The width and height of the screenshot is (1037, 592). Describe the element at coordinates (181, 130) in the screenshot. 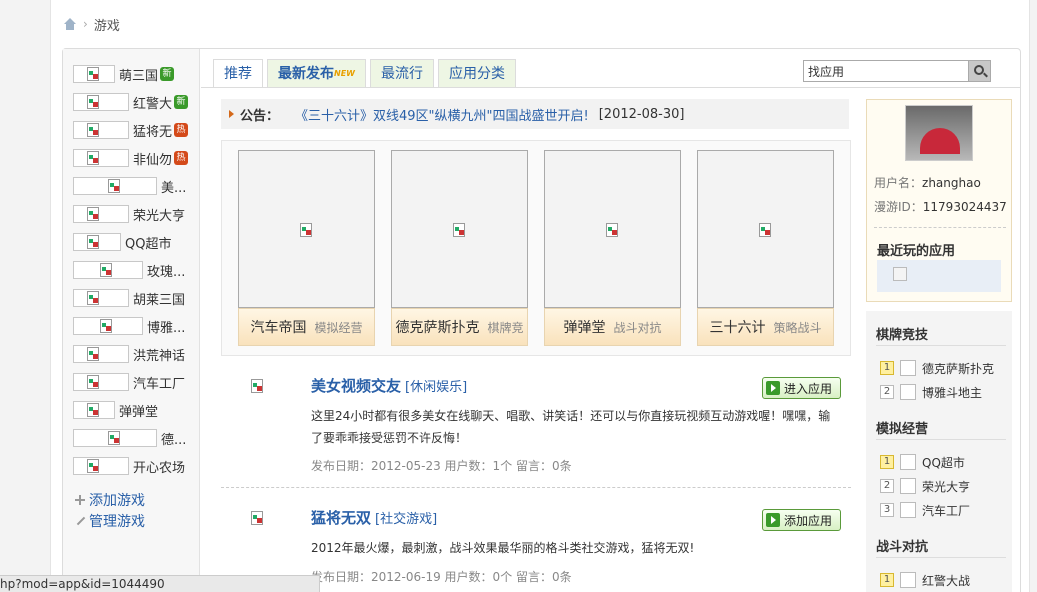

I see `hot-badge: 热` at that location.